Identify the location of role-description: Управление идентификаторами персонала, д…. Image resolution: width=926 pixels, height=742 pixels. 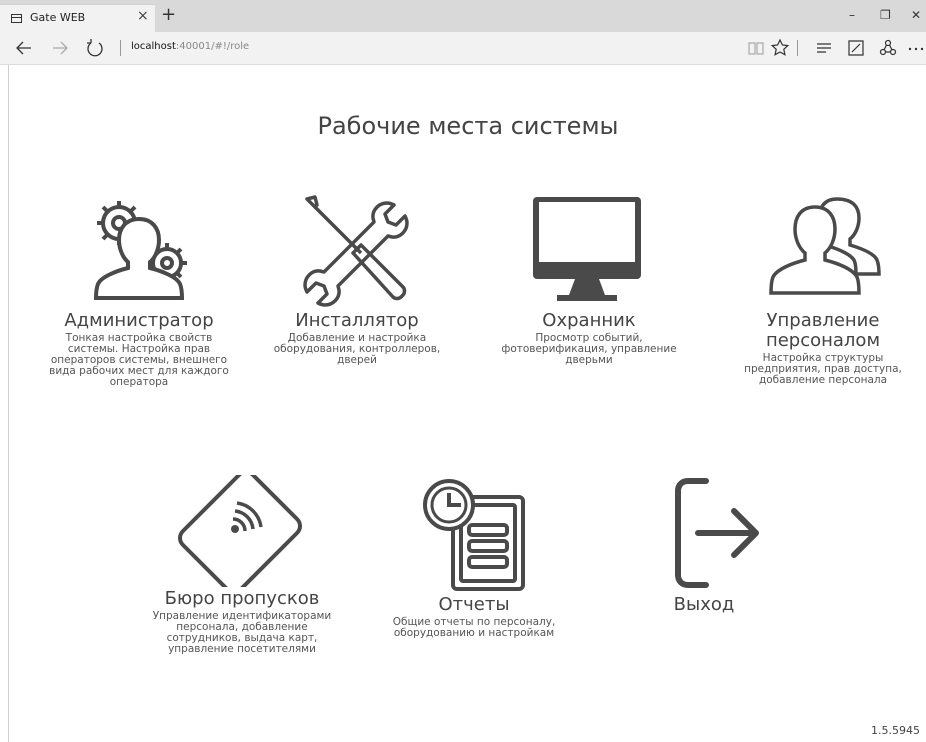
(242, 632).